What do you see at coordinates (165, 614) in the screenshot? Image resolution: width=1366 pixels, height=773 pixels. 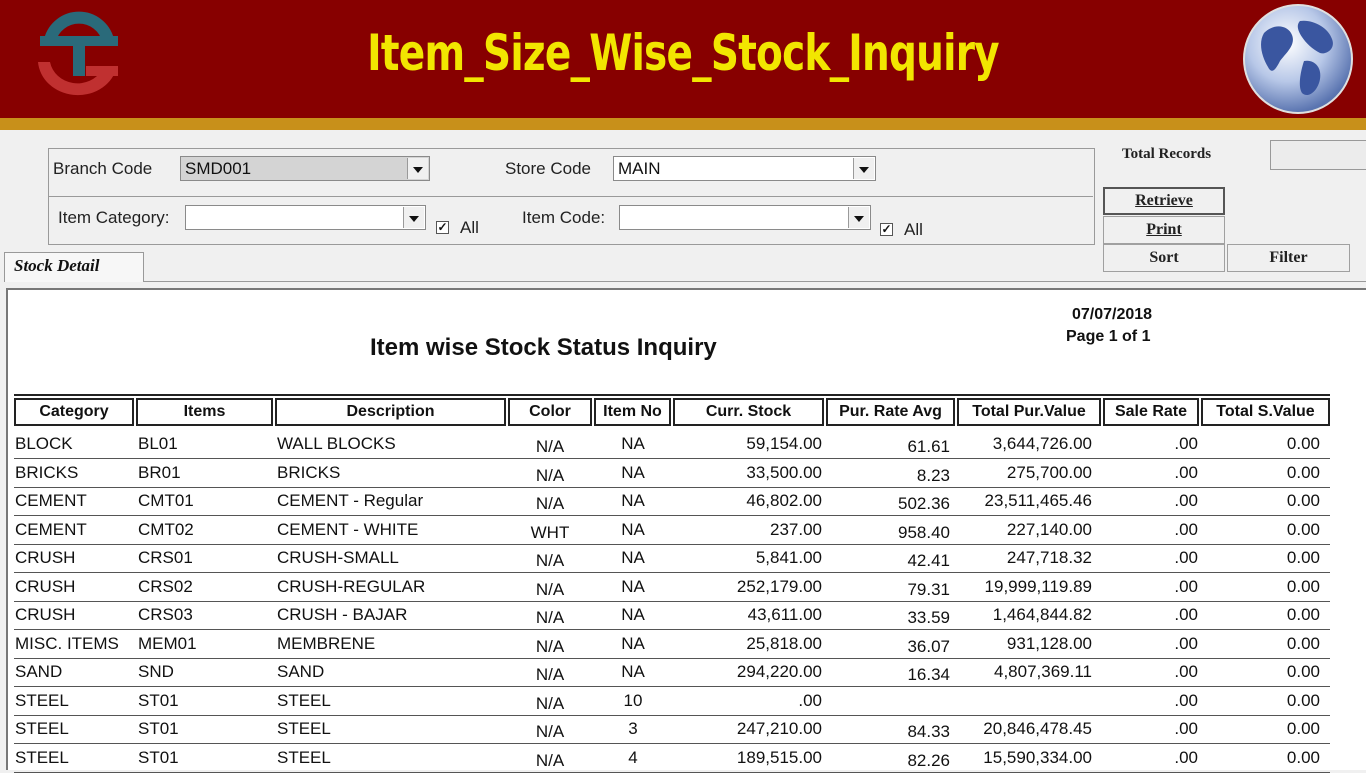 I see `cell-item: CRS03` at bounding box center [165, 614].